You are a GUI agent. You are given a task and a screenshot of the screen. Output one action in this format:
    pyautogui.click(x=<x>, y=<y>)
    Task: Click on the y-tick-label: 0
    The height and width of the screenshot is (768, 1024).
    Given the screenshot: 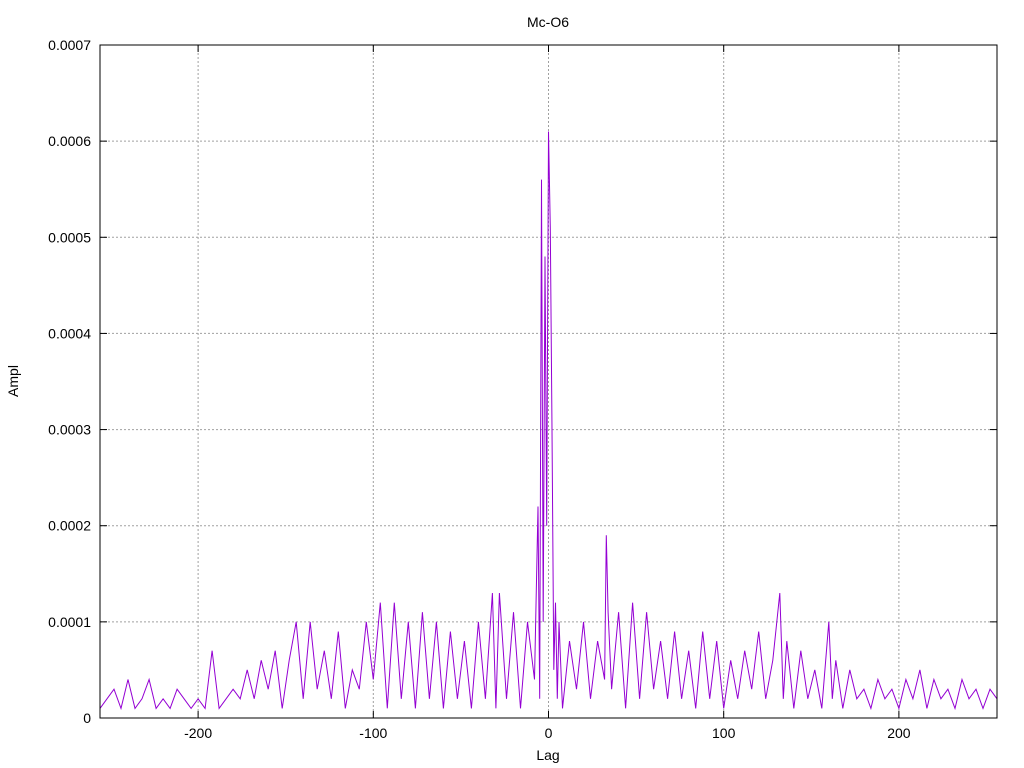 What is the action you would take?
    pyautogui.click(x=87, y=718)
    